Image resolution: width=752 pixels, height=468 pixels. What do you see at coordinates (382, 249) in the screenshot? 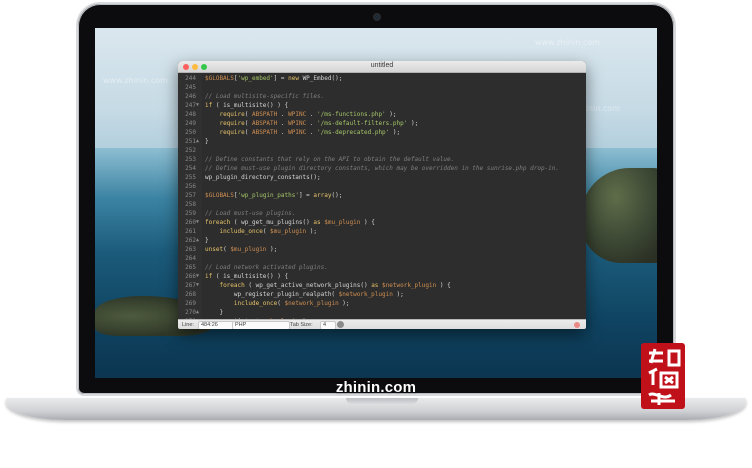
I see `code-line: 263 unset( $mu_plugin );` at bounding box center [382, 249].